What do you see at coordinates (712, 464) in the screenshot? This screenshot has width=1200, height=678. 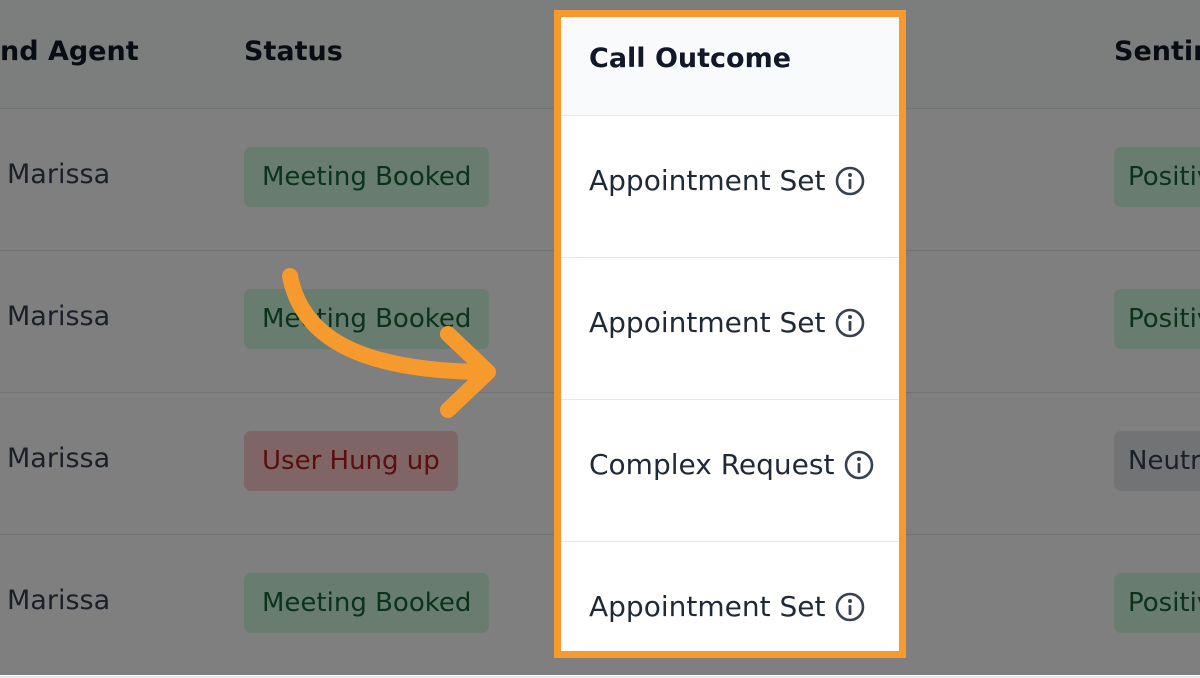 I see `call-outcome-label: Complex Request` at bounding box center [712, 464].